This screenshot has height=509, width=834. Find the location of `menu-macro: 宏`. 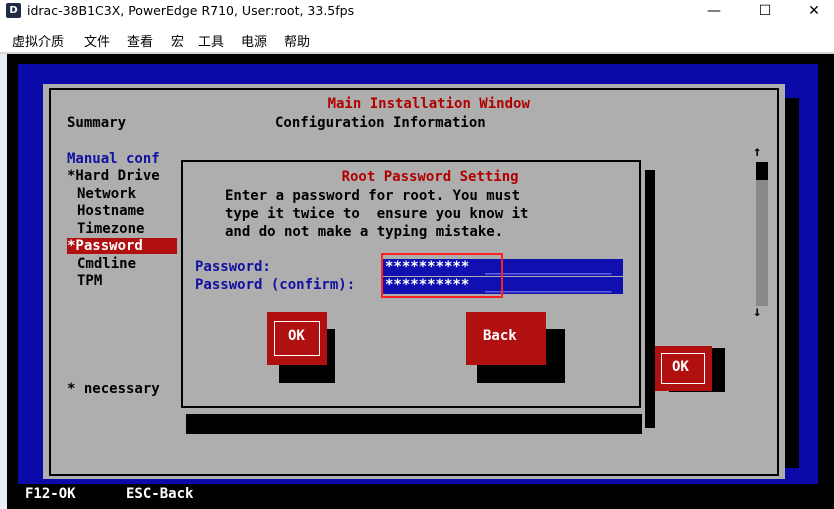

menu-macro: 宏 is located at coordinates (177, 40).